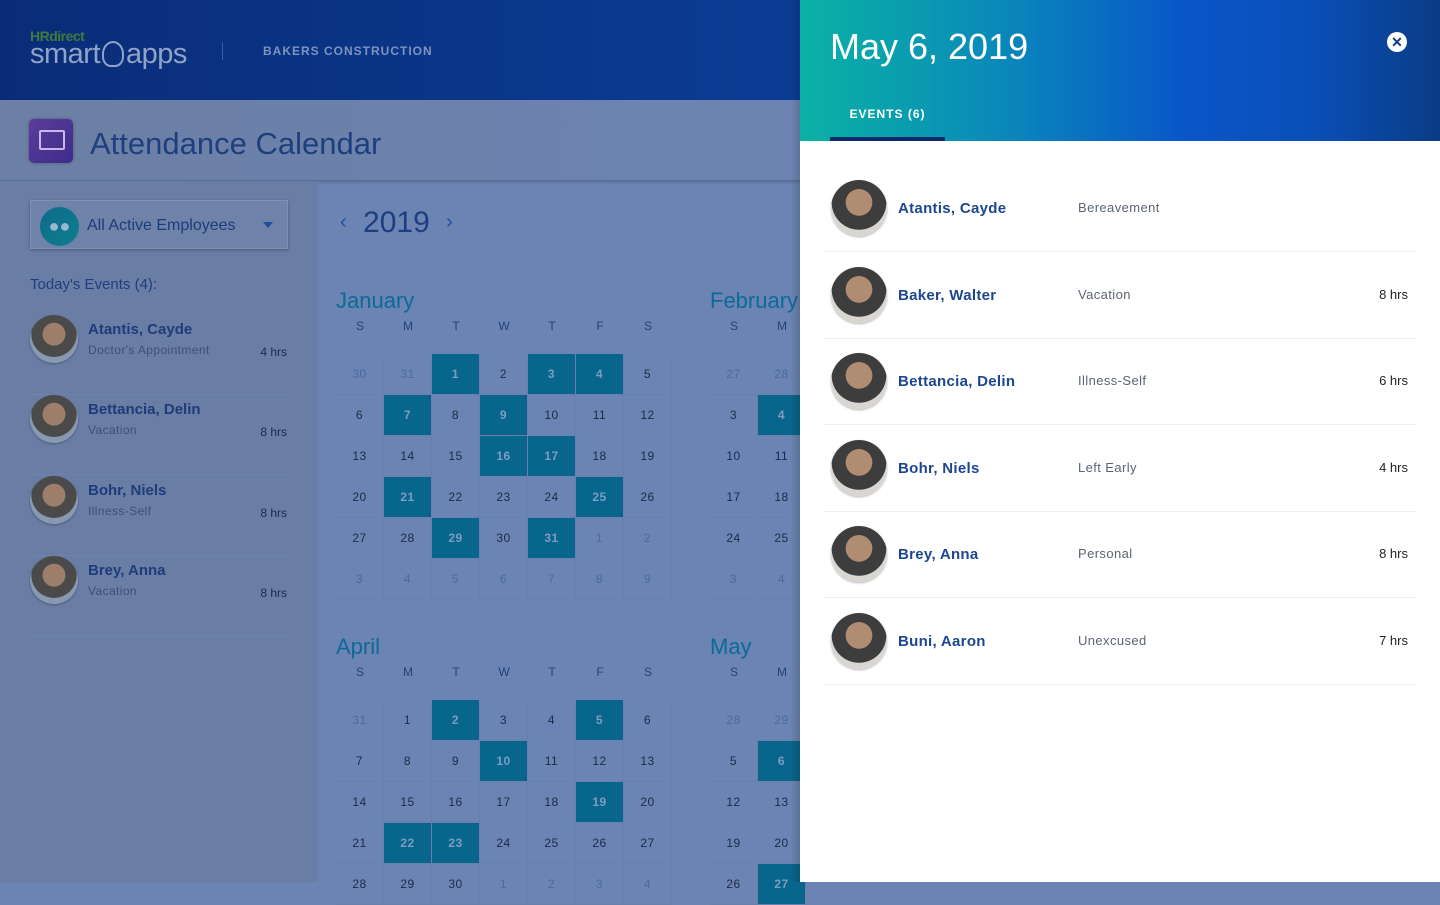  What do you see at coordinates (343, 222) in the screenshot?
I see `chevron-left-icon: ‹` at bounding box center [343, 222].